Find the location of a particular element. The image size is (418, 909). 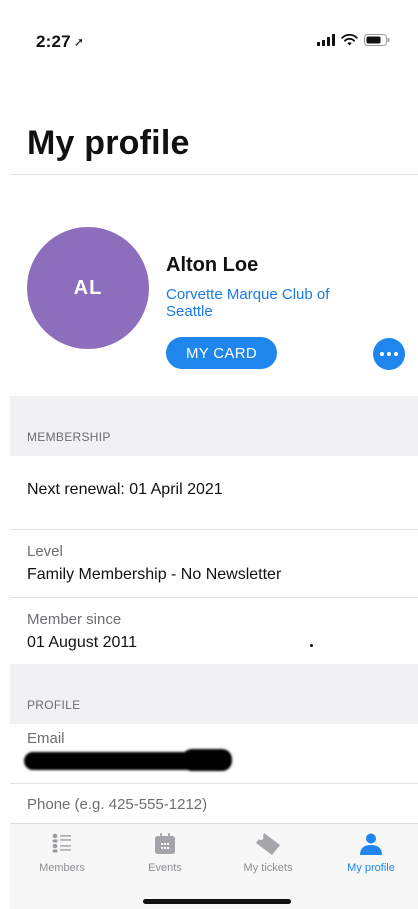

status-icons is located at coordinates (353, 40).